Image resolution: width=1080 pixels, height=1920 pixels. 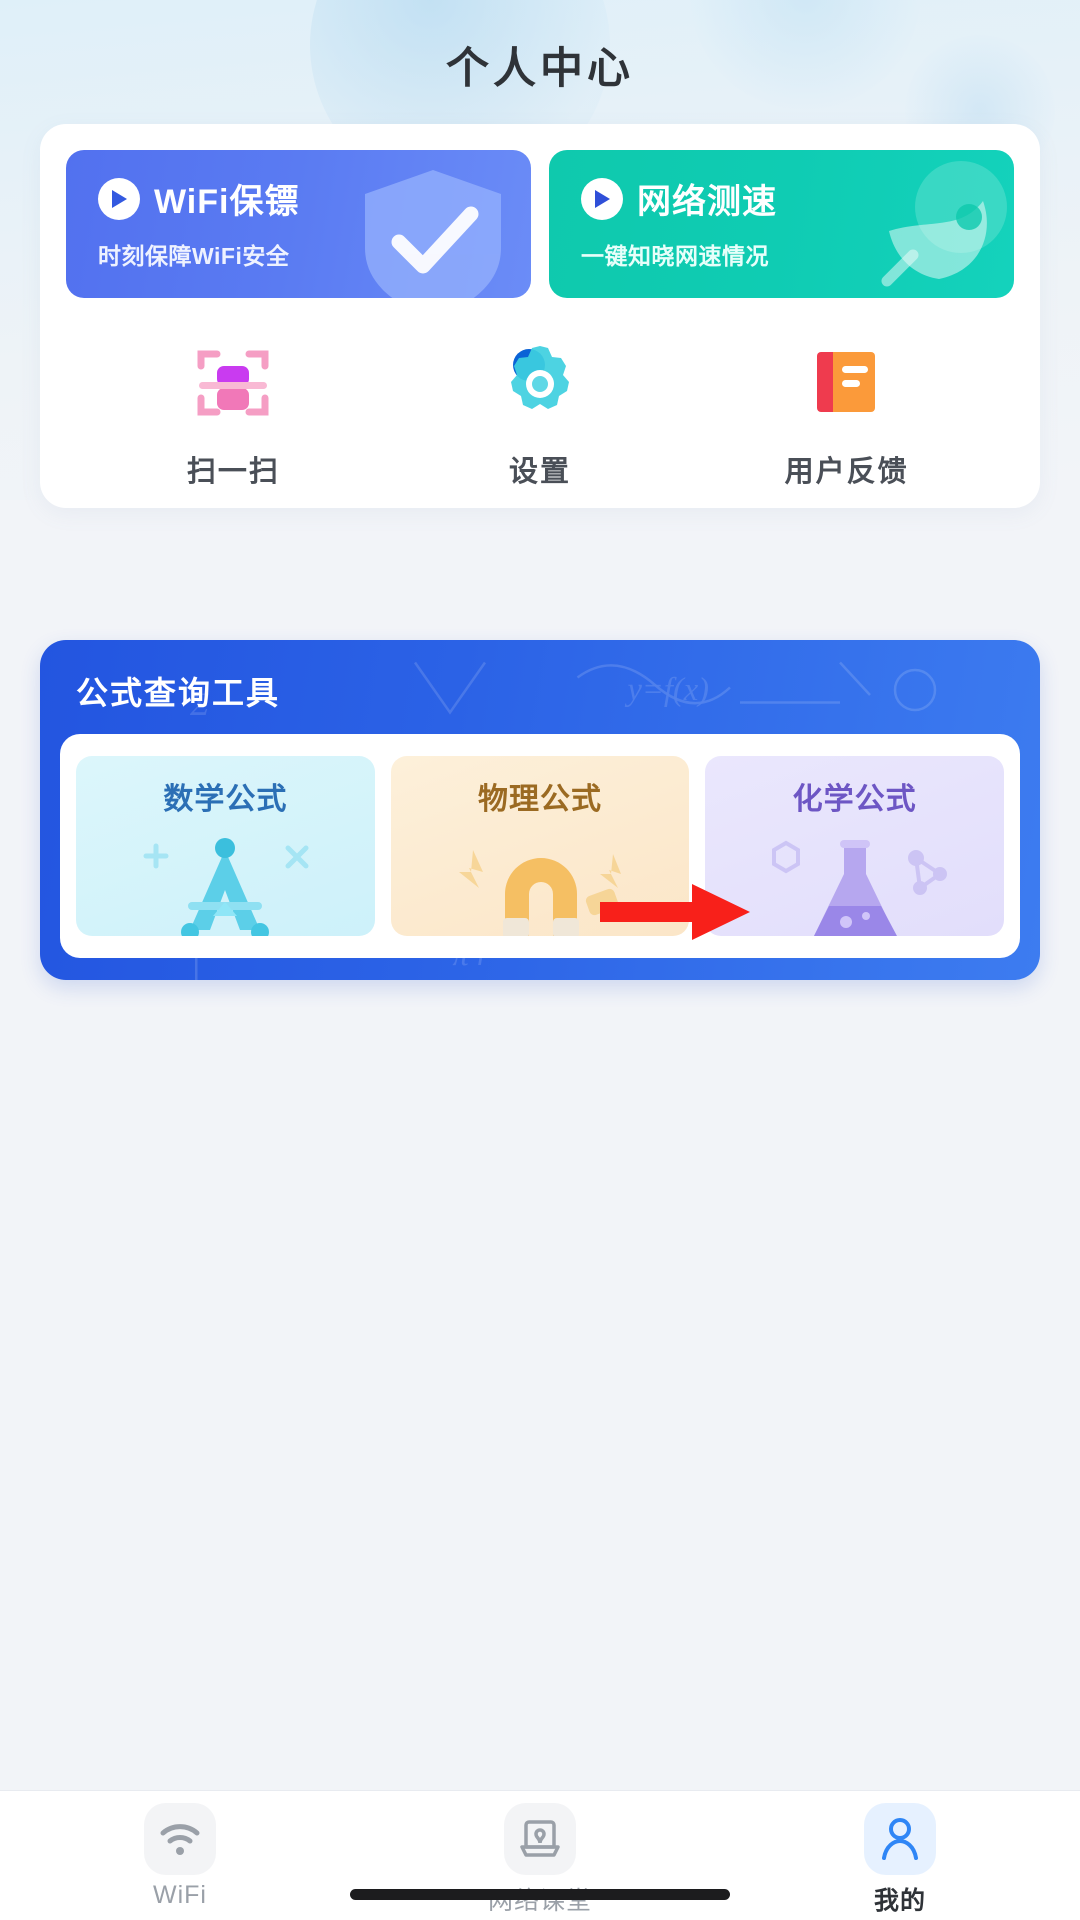 What do you see at coordinates (233, 472) in the screenshot?
I see `quick-action-label: 扫一扫` at bounding box center [233, 472].